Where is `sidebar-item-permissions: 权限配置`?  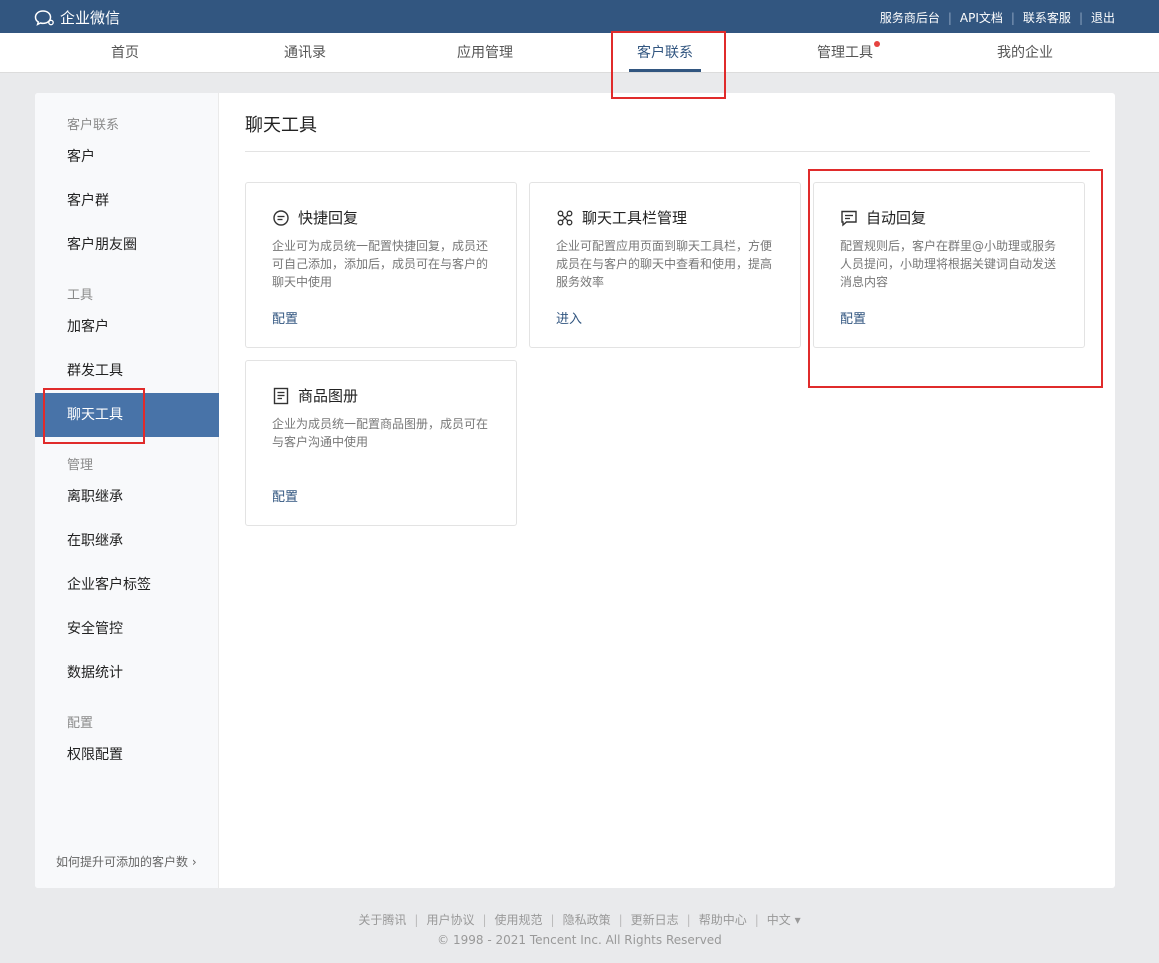
sidebar-item-permissions: 权限配置 is located at coordinates (127, 755).